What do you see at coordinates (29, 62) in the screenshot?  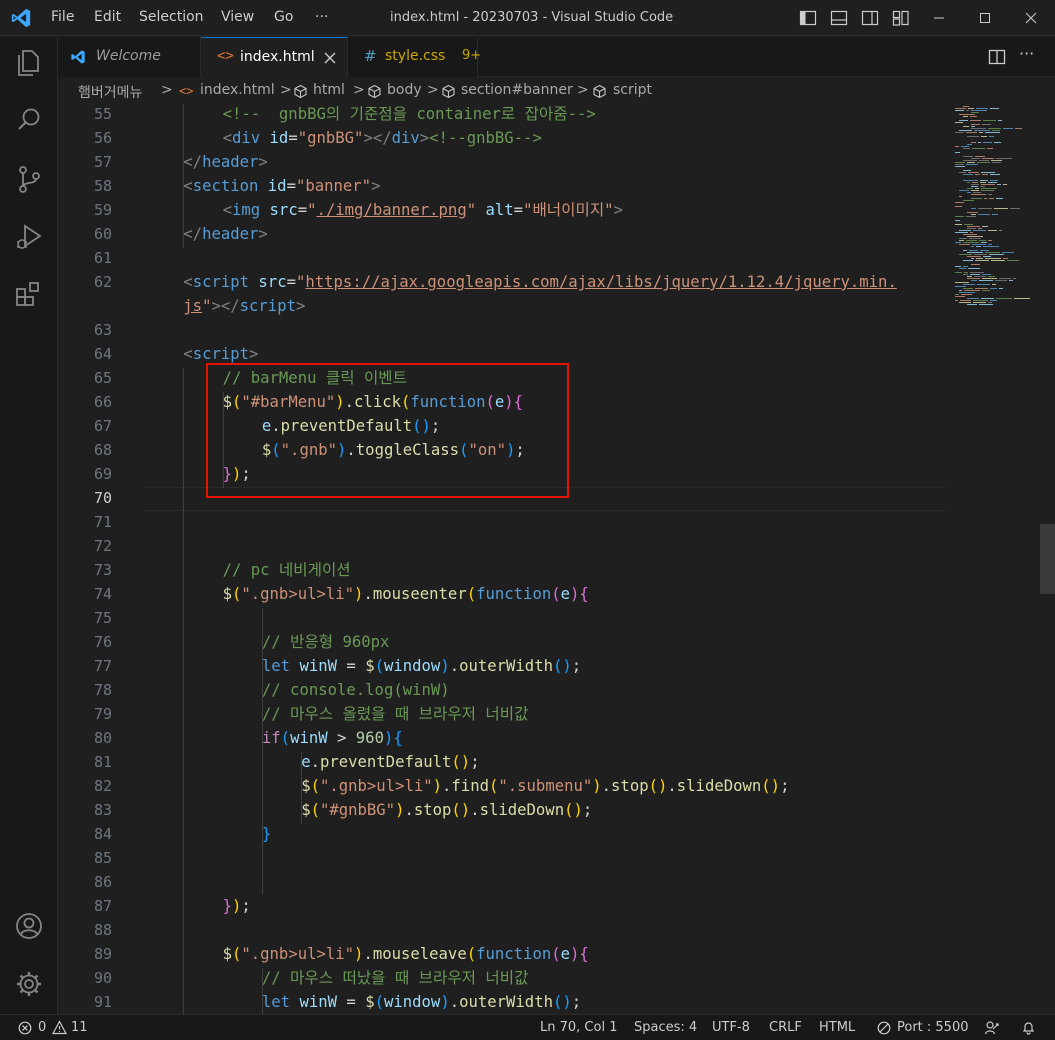 I see `explorer-icon` at bounding box center [29, 62].